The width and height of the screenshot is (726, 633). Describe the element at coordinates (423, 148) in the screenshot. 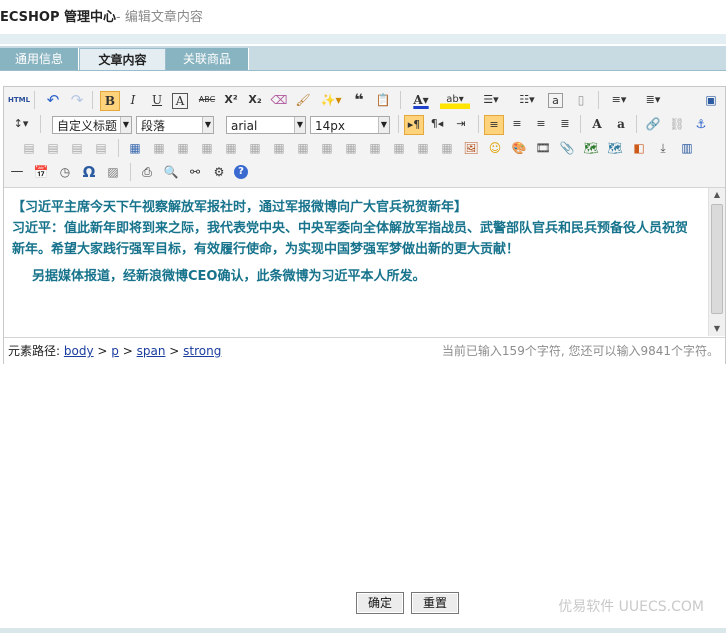

I see `split-cols-icon: ▦` at that location.